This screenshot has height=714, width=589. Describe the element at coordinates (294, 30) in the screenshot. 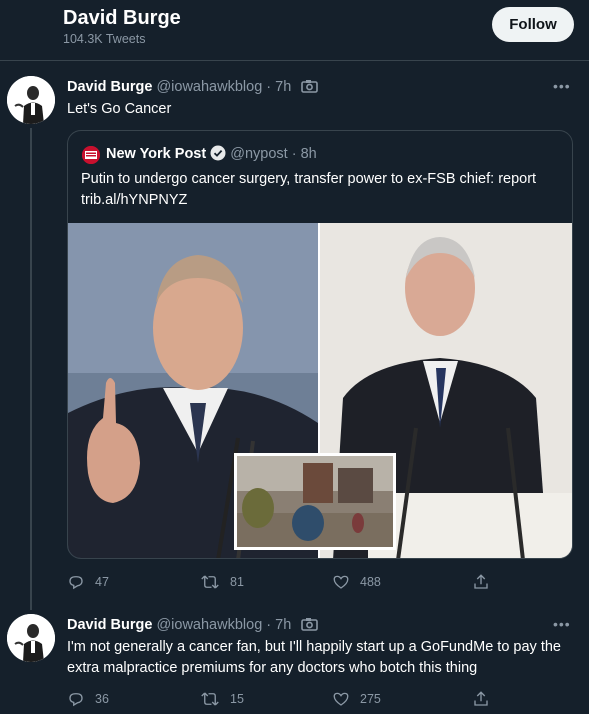

I see `profile-header: David Burge 104.3K Tweets Follow` at that location.